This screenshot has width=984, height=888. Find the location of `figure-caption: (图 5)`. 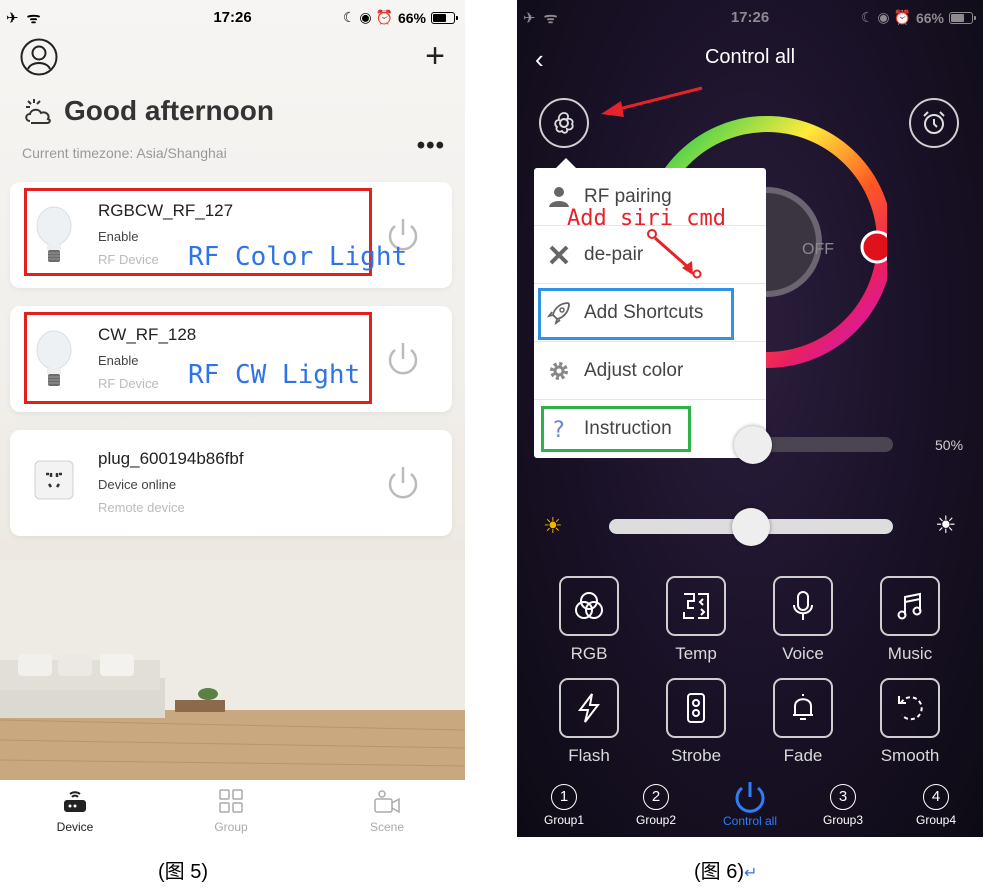

figure-caption: (图 5) is located at coordinates (183, 872).